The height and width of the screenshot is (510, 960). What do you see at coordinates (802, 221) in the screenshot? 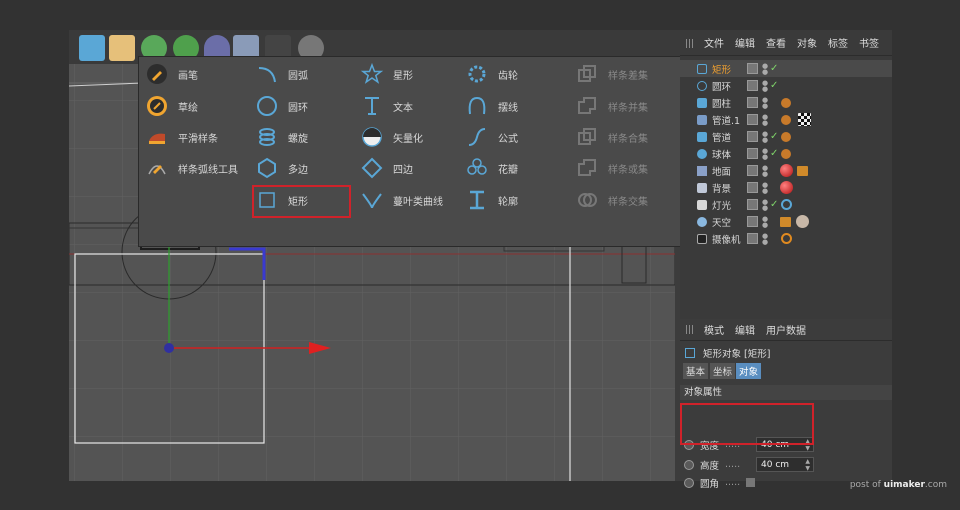
I see `hdri-material-icon` at bounding box center [802, 221].